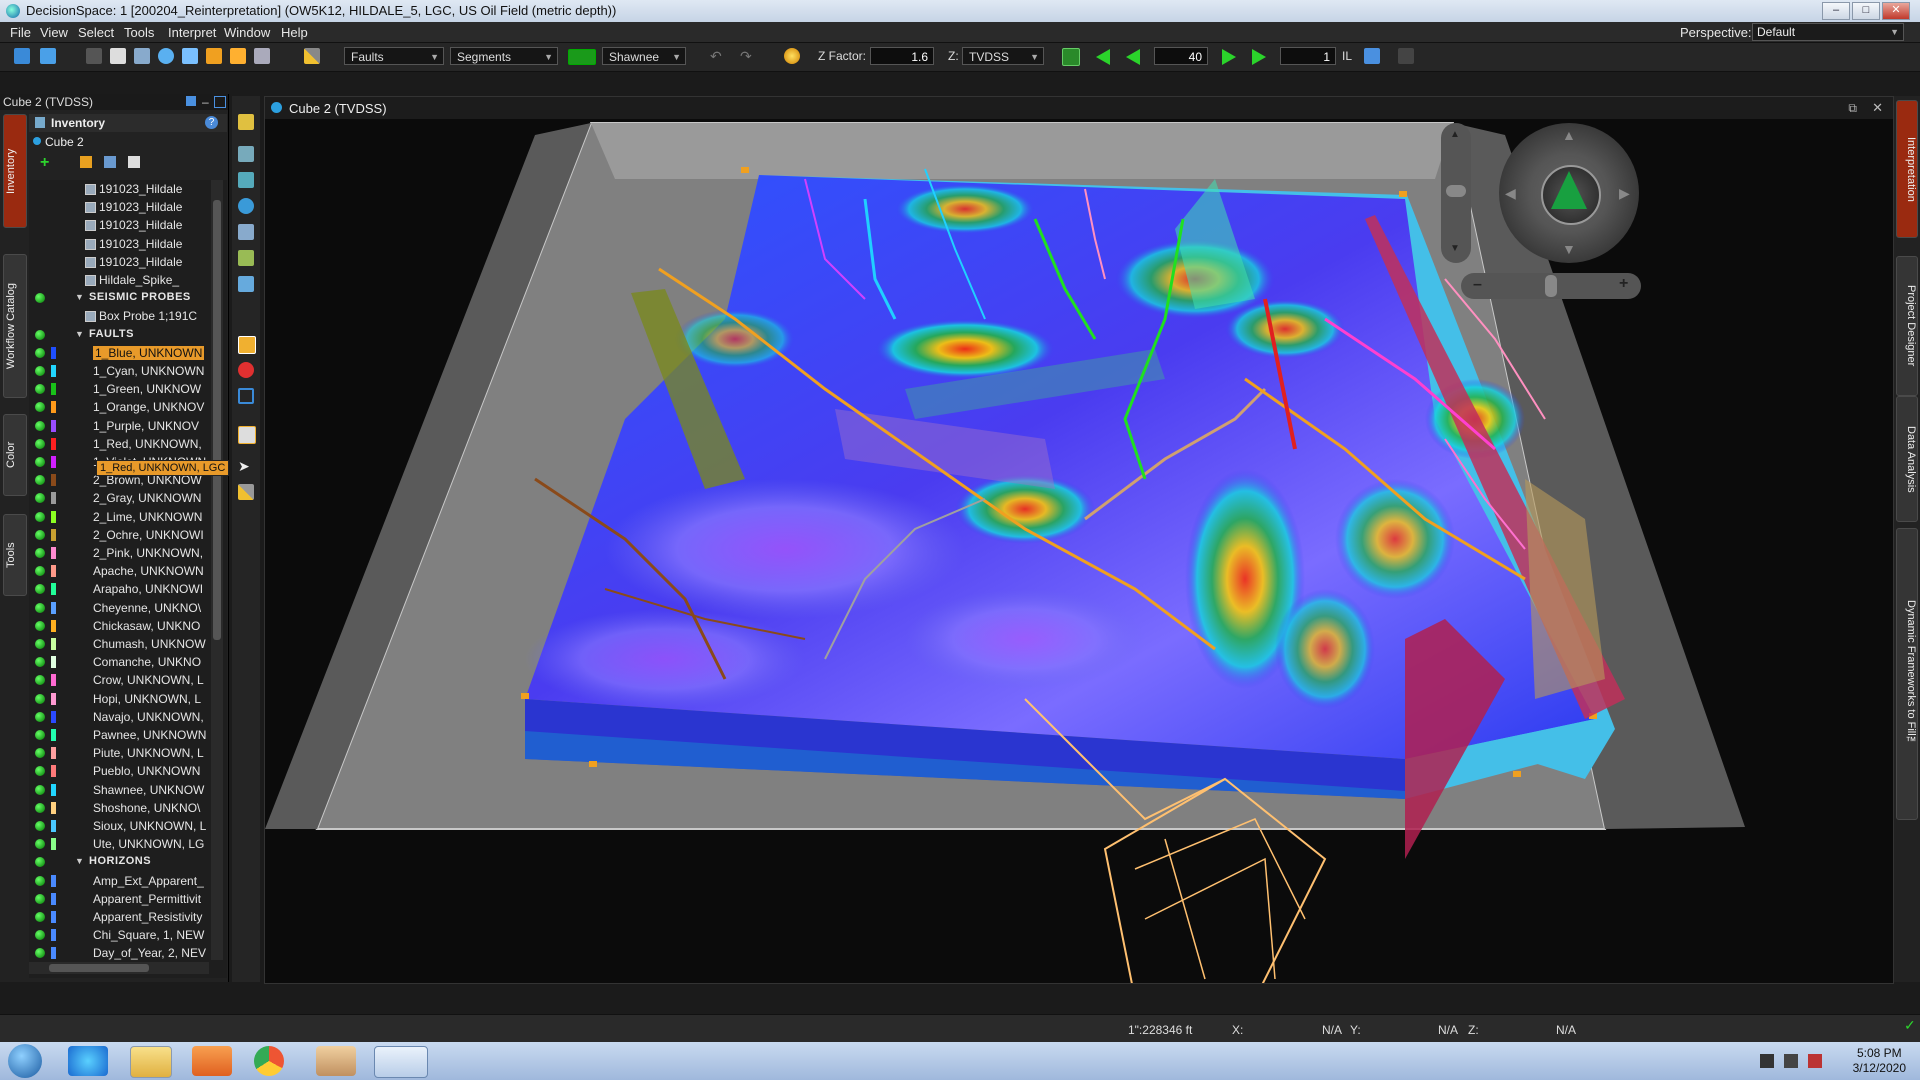 The height and width of the screenshot is (1080, 1920). Describe the element at coordinates (119, 935) in the screenshot. I see `tree-item: Chi_Square, 1, NEW` at that location.